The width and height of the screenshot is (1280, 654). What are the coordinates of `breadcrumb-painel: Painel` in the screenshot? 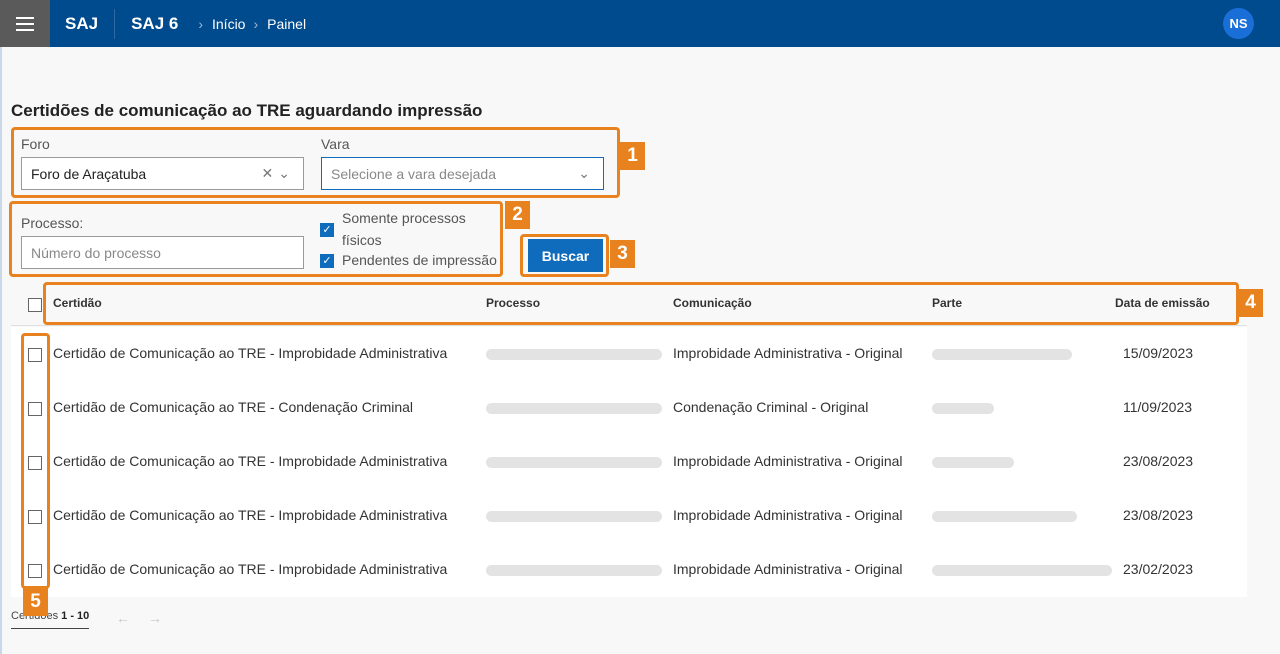 It's located at (286, 24).